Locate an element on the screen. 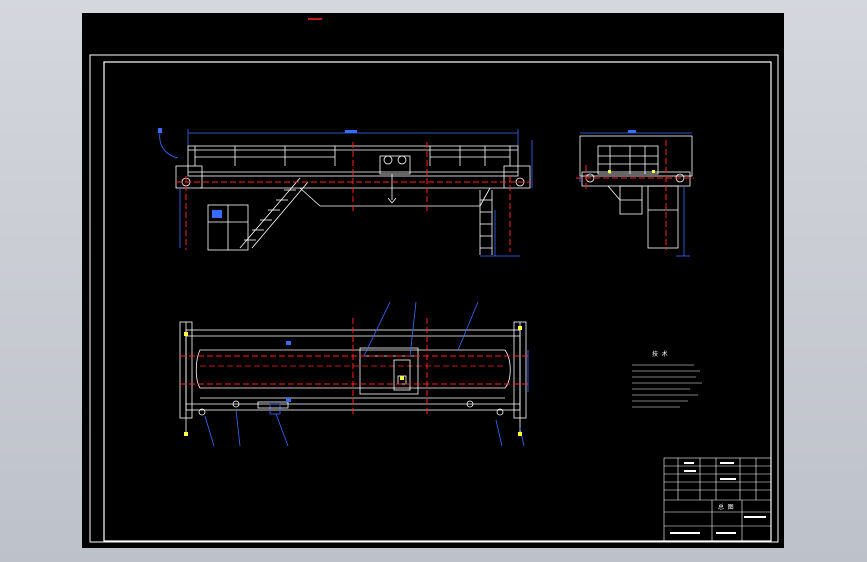 The image size is (867, 562). title-block-main-label: 总 图 is located at coordinates (726, 507).